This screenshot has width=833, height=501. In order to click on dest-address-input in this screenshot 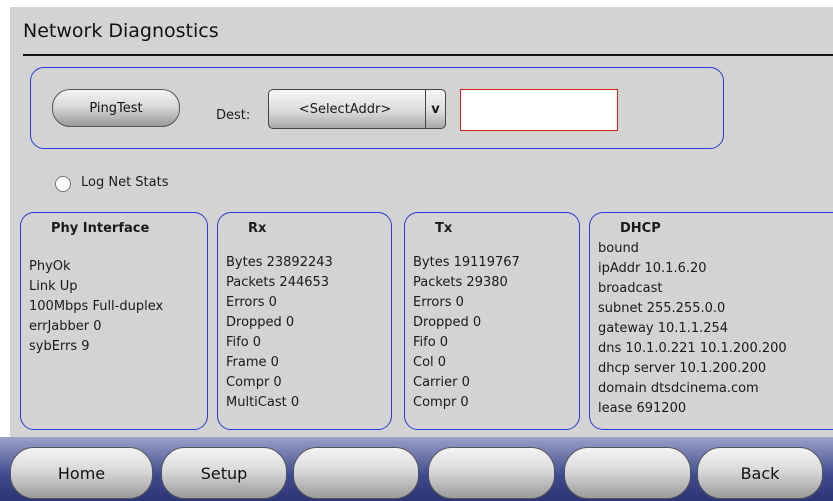, I will do `click(539, 110)`.